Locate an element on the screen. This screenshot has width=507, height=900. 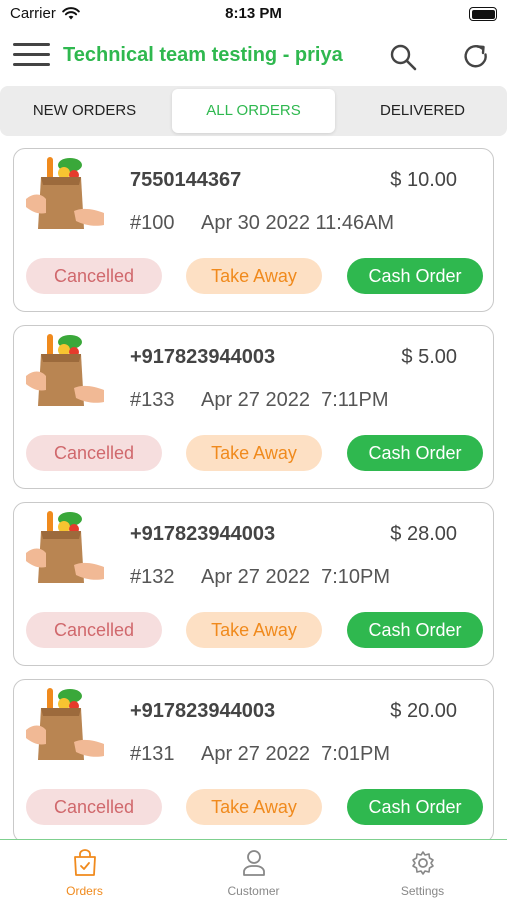
order-id: #132 is located at coordinates (152, 577).